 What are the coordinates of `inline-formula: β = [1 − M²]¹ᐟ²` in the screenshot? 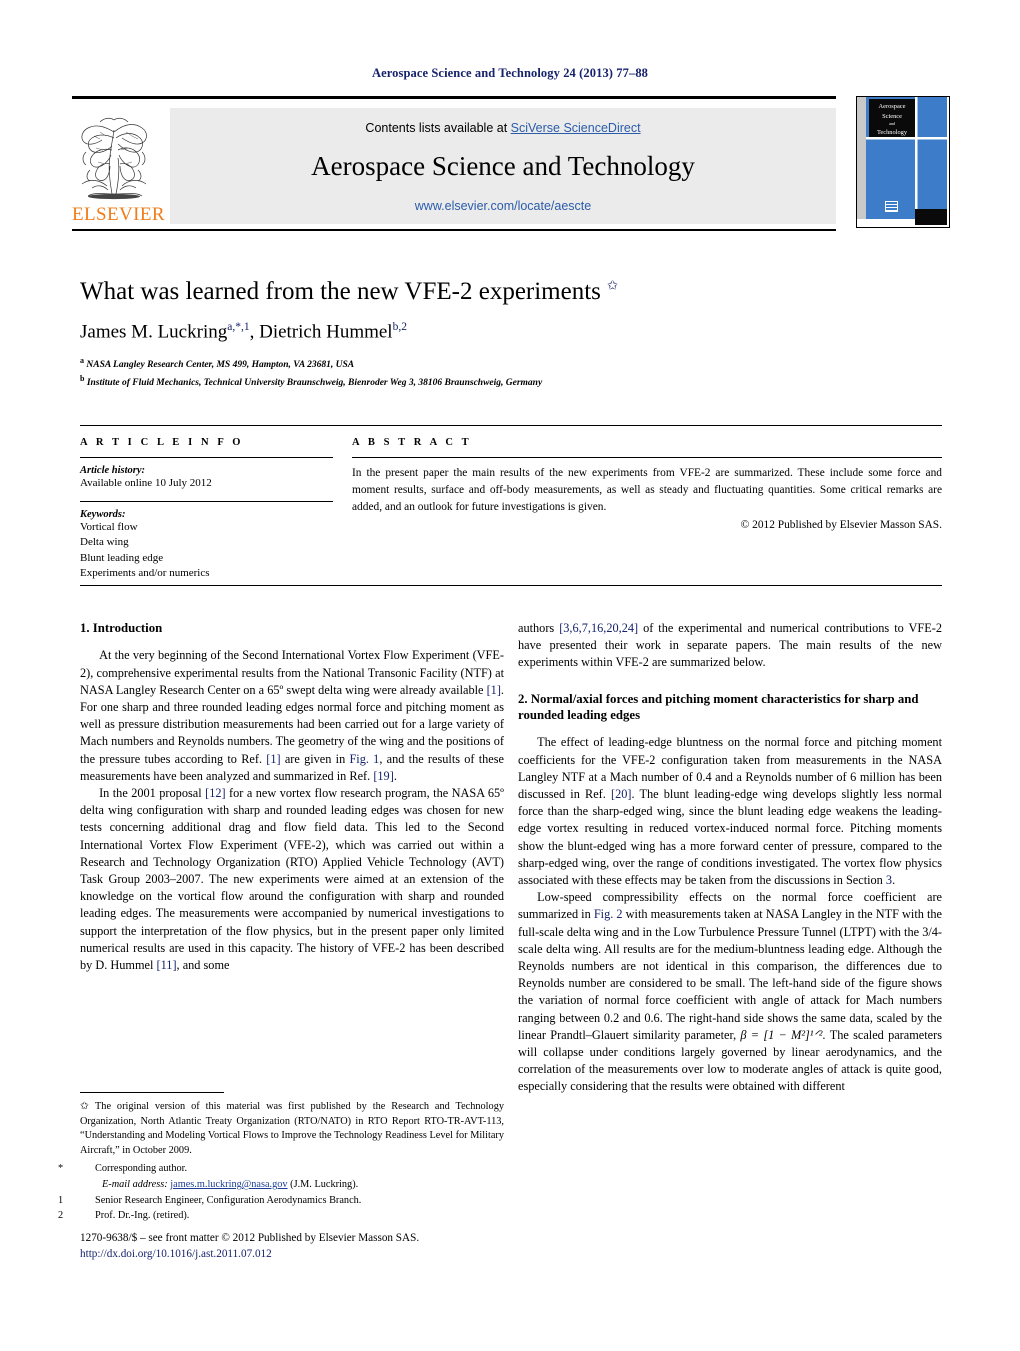 It's located at (781, 1034).